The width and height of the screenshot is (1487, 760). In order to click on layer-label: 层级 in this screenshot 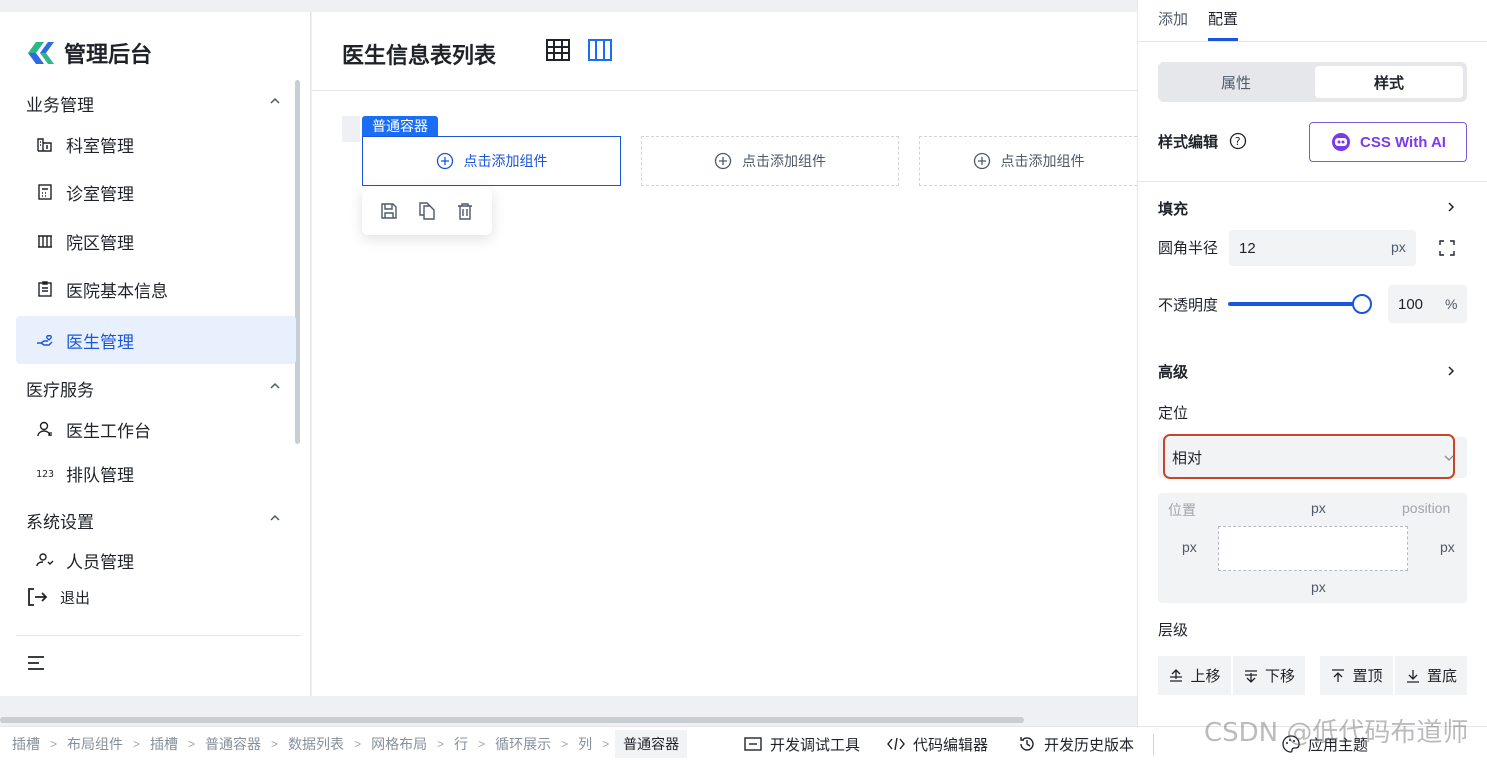, I will do `click(1173, 630)`.